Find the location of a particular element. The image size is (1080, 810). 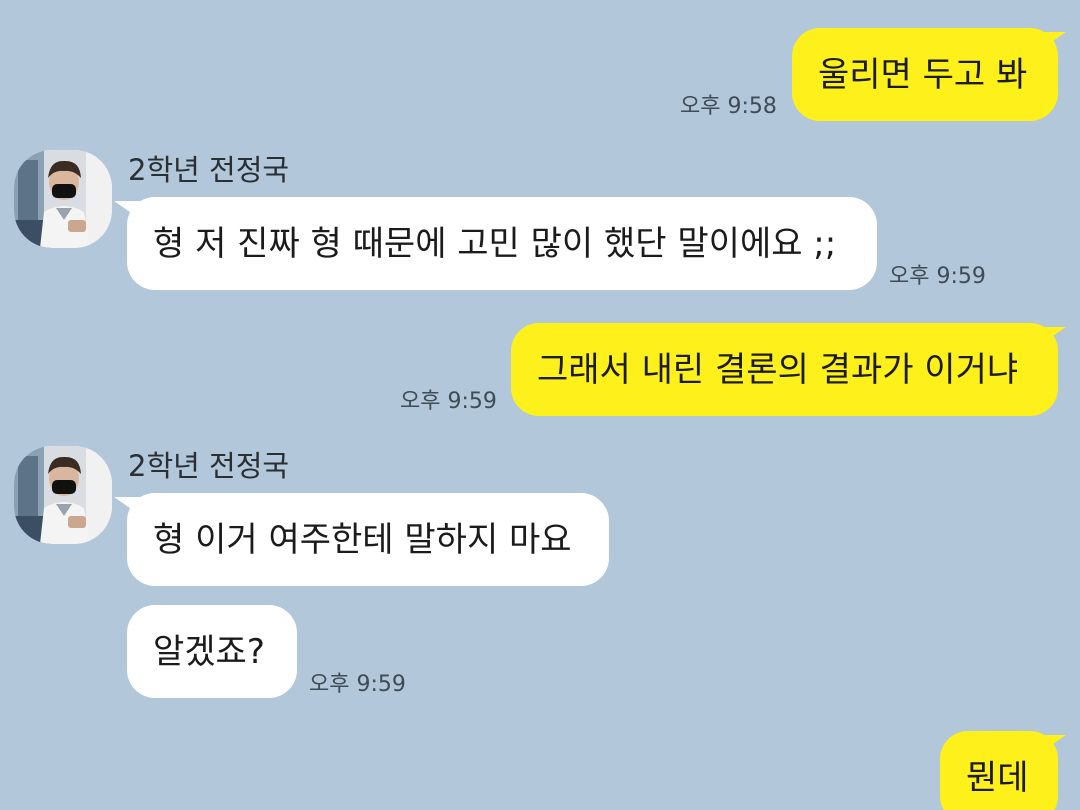

message-text: 형 저 진짜 형 때문에 고민 많이 했단 말이에요 ;; is located at coordinates (495, 244).